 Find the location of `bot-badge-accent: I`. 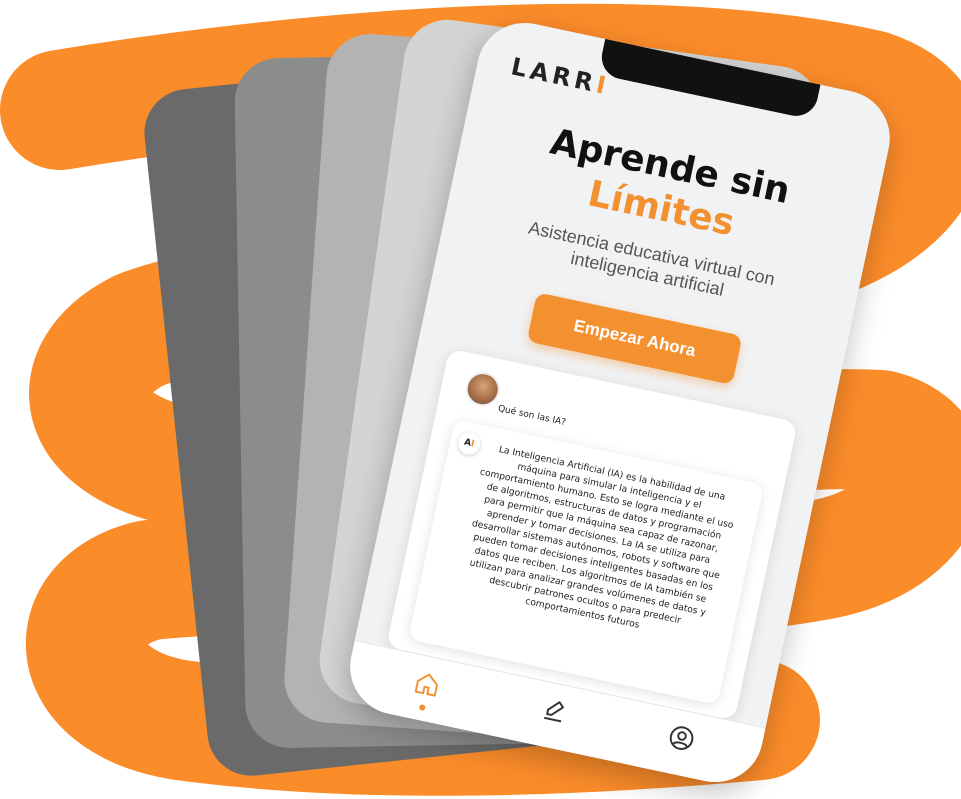

bot-badge-accent: I is located at coordinates (472, 444).